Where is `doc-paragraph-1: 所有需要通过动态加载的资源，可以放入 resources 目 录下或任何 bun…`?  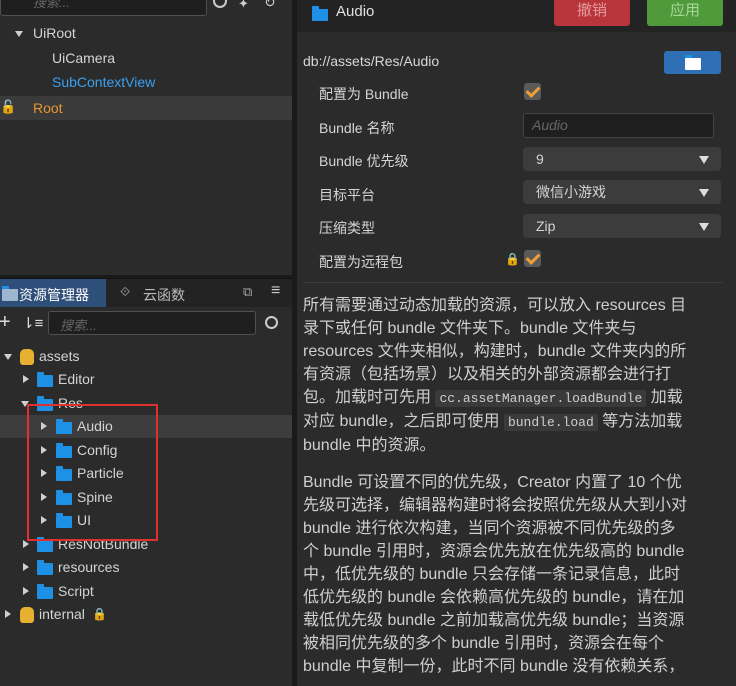
doc-paragraph-1: 所有需要通过动态加载的资源，可以放入 resources 目 录下或任何 bun… is located at coordinates (513, 375).